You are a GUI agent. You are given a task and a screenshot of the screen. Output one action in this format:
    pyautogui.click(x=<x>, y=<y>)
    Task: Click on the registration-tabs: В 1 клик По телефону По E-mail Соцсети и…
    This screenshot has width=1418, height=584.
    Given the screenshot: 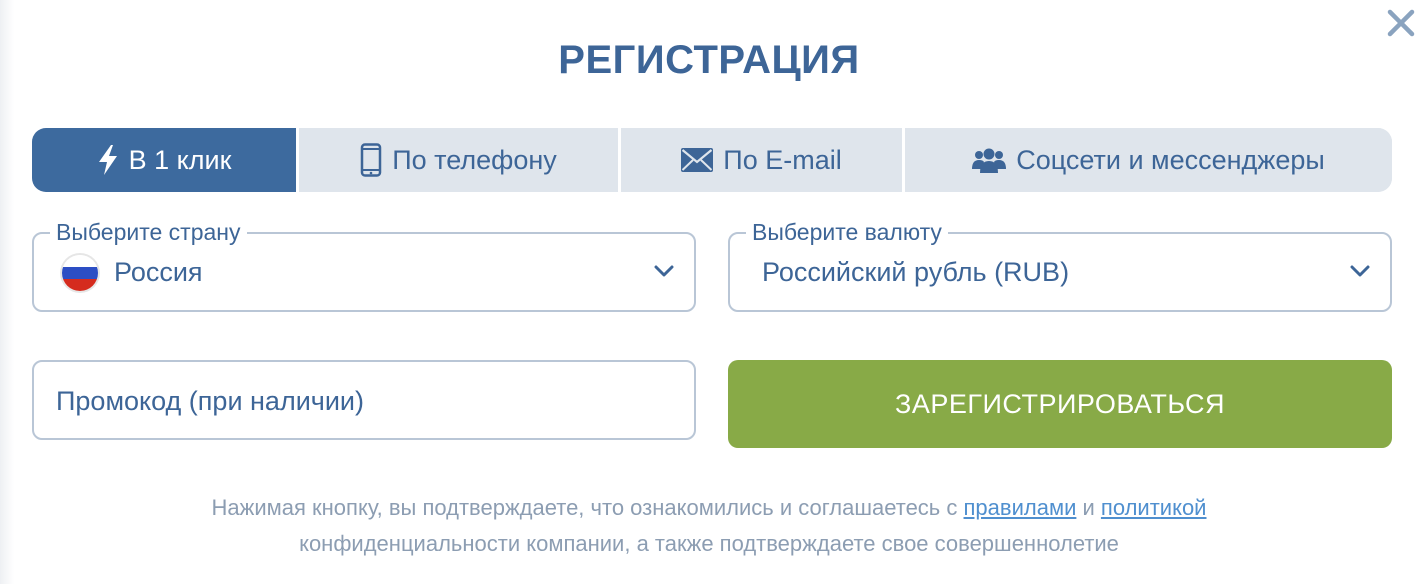 What is the action you would take?
    pyautogui.click(x=712, y=160)
    